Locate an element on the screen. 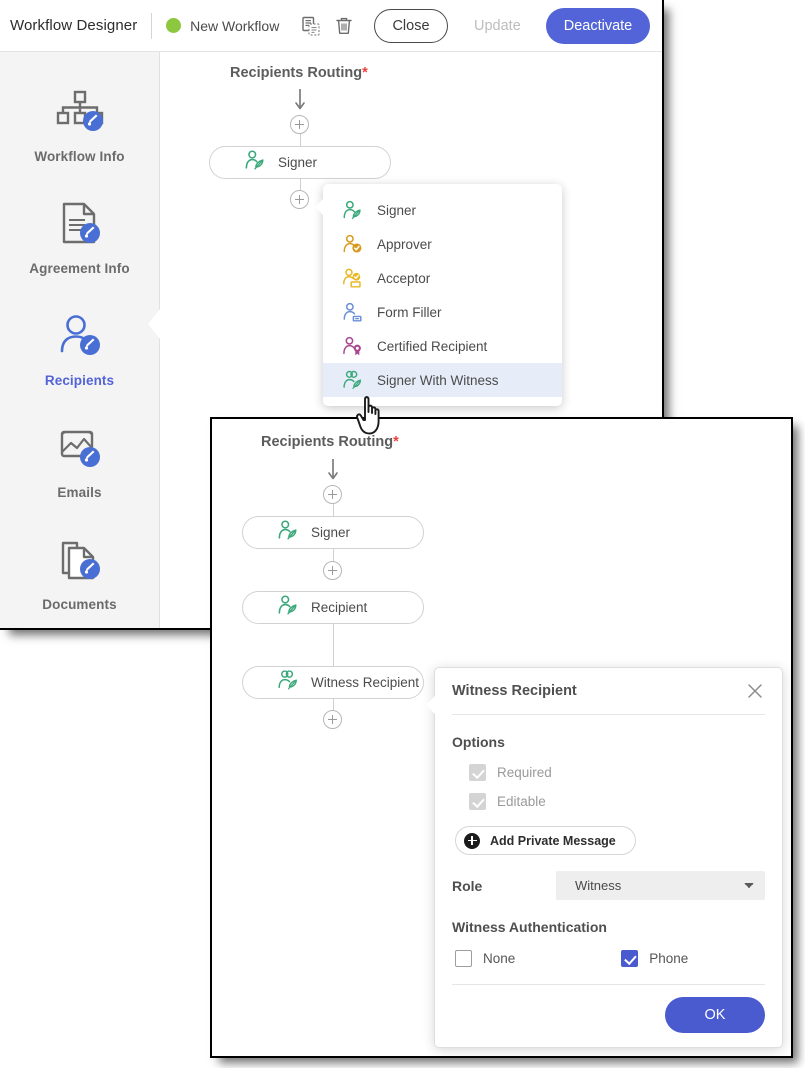  image-mail-edit-icon is located at coordinates (80, 450).